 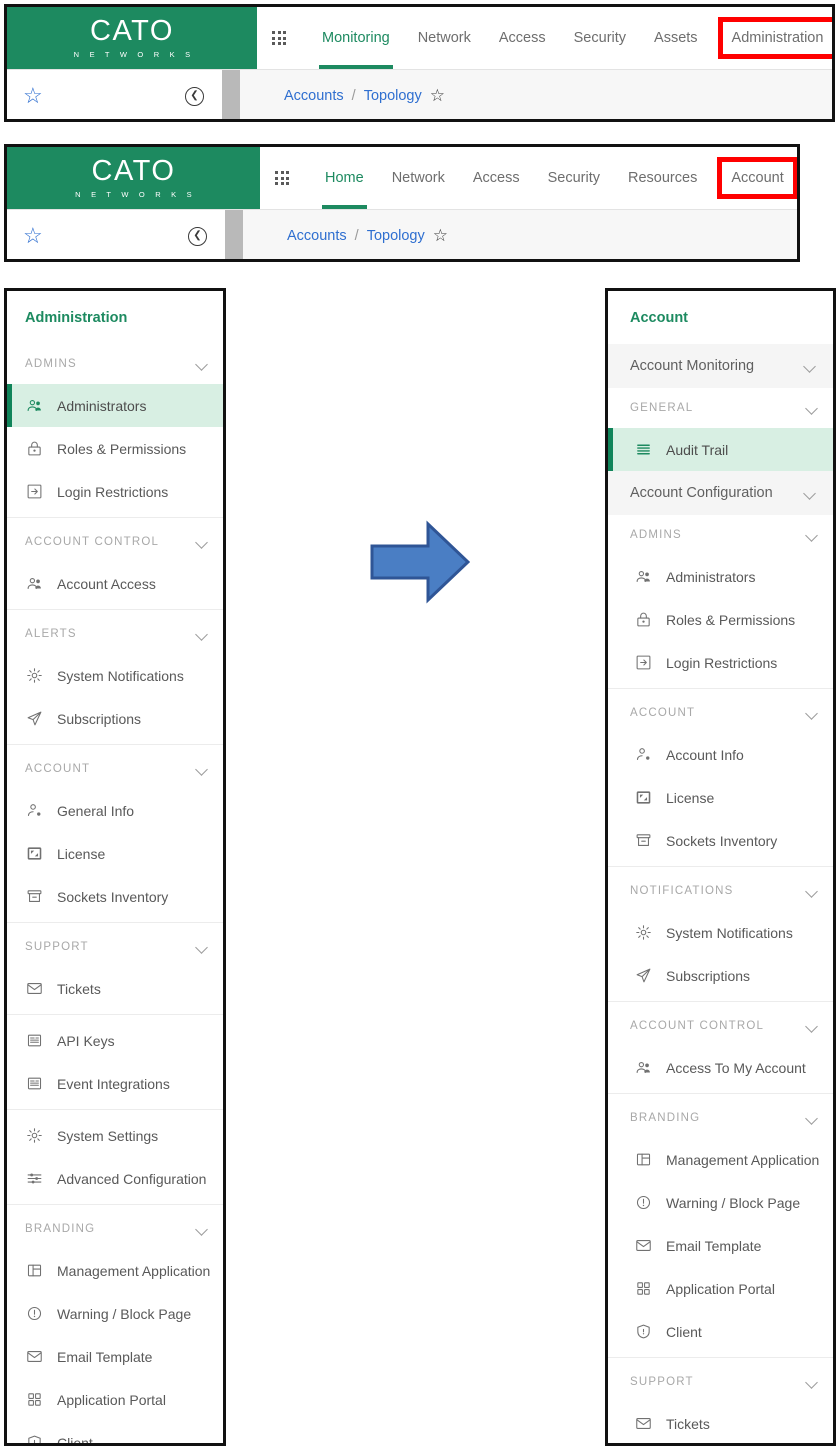 What do you see at coordinates (662, 178) in the screenshot?
I see `nav-item-resources: Resources` at bounding box center [662, 178].